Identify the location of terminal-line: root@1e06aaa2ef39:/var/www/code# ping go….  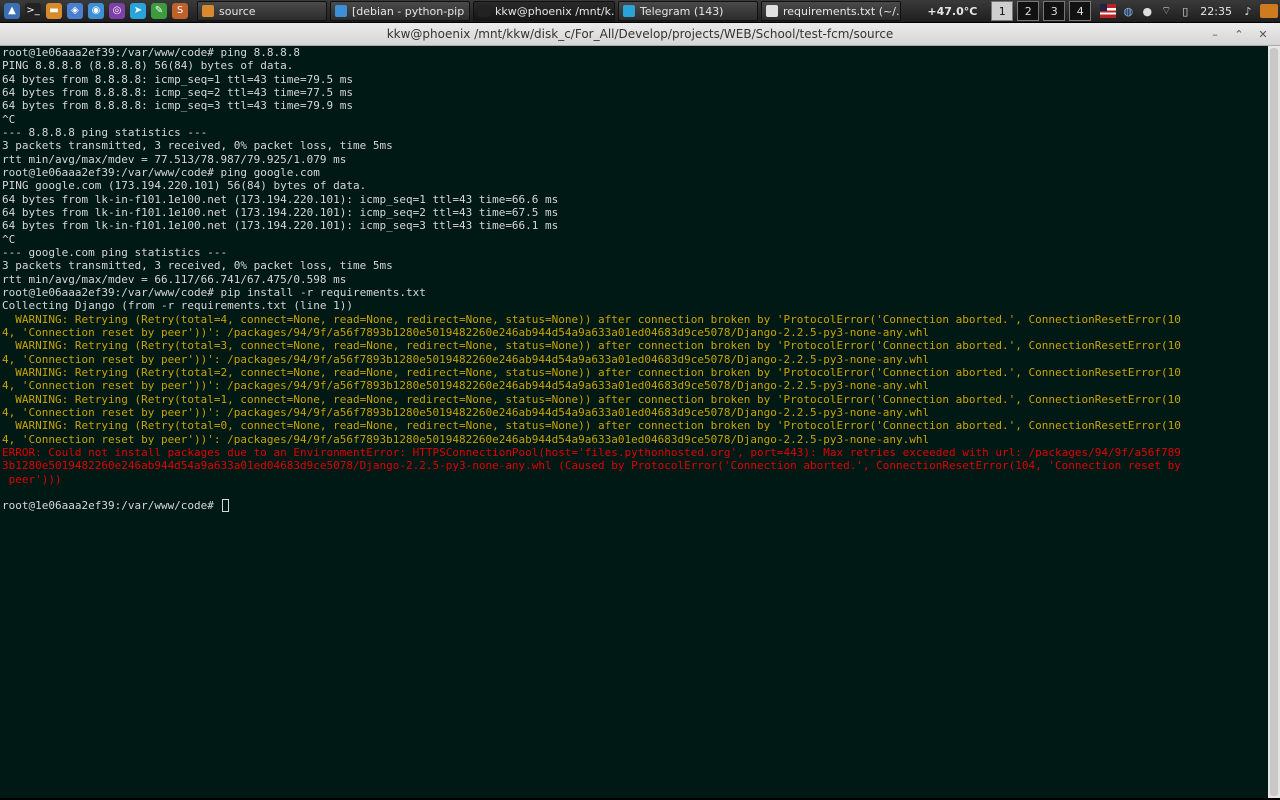
(635, 172).